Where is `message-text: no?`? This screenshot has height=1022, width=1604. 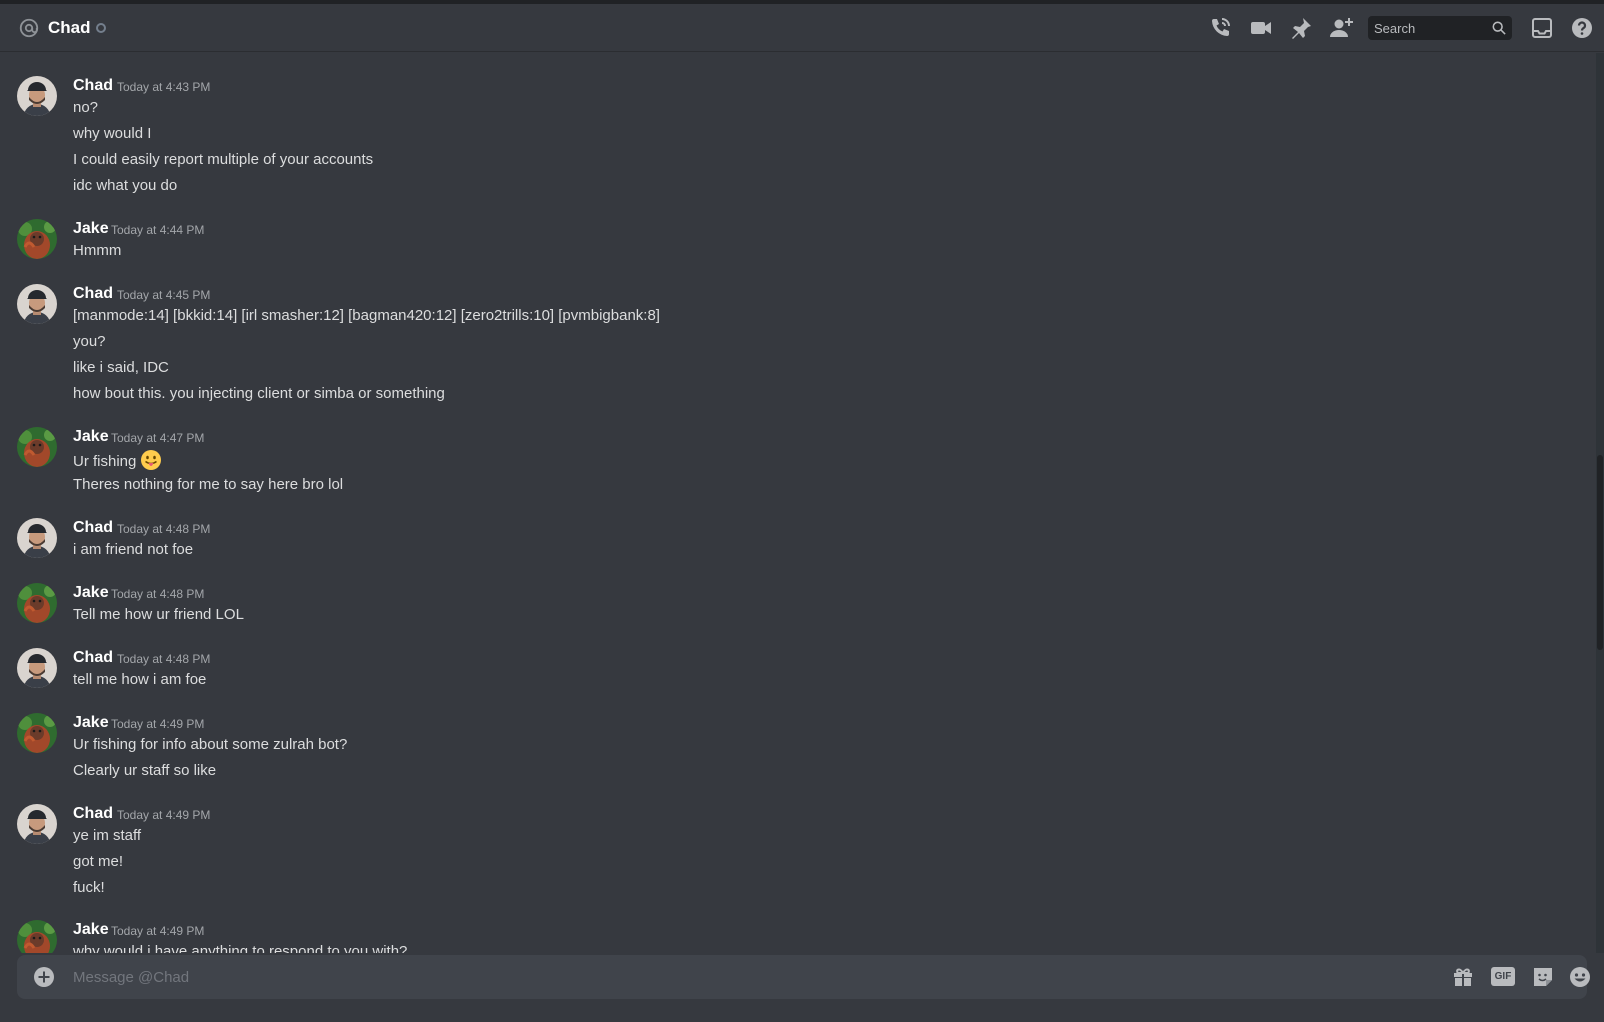
message-text: no? is located at coordinates (86, 107).